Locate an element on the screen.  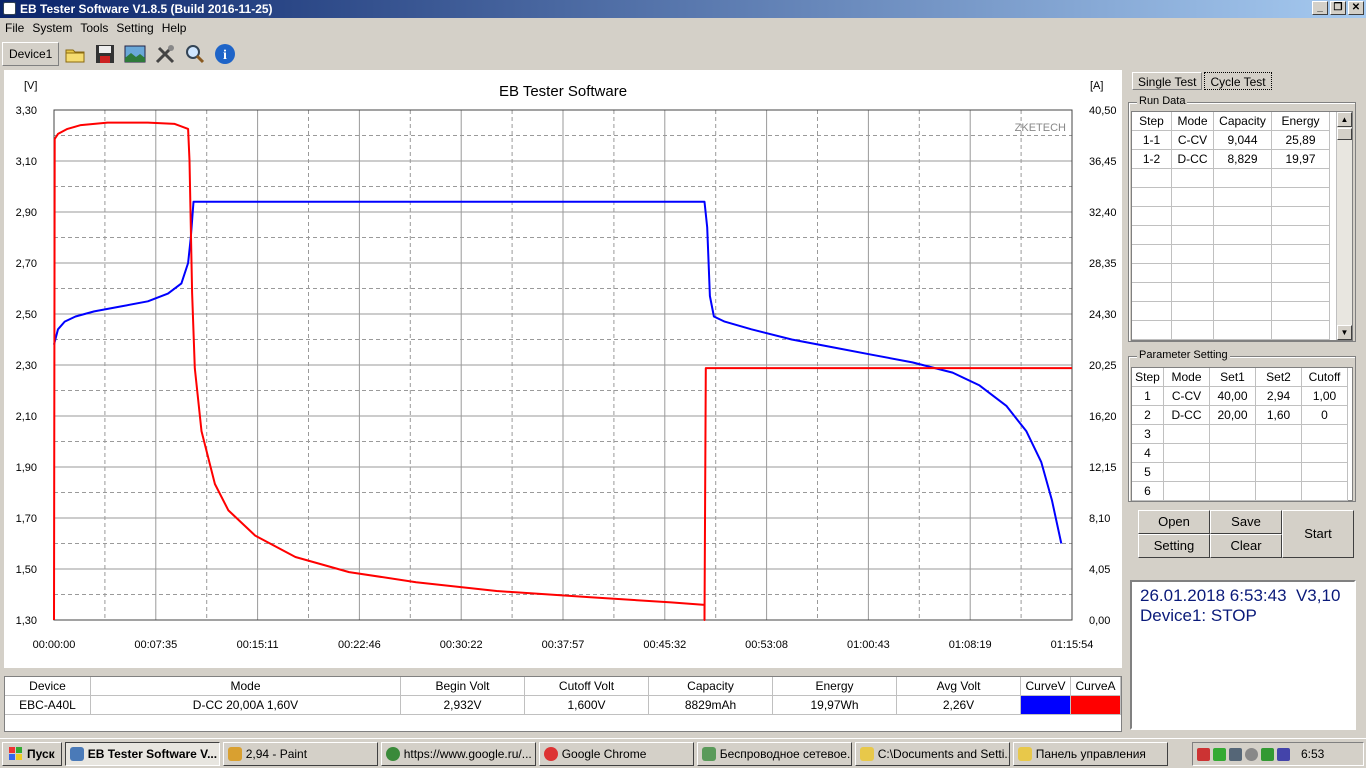
column-header: Step is located at coordinates (1152, 121).